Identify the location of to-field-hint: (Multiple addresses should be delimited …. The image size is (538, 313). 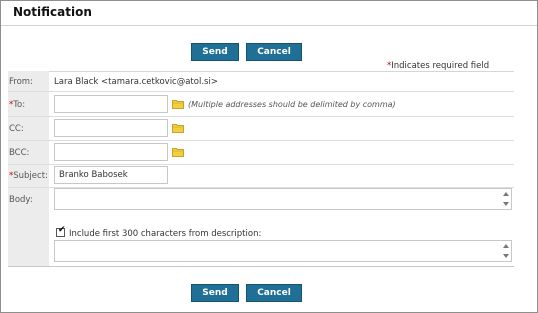
(292, 104).